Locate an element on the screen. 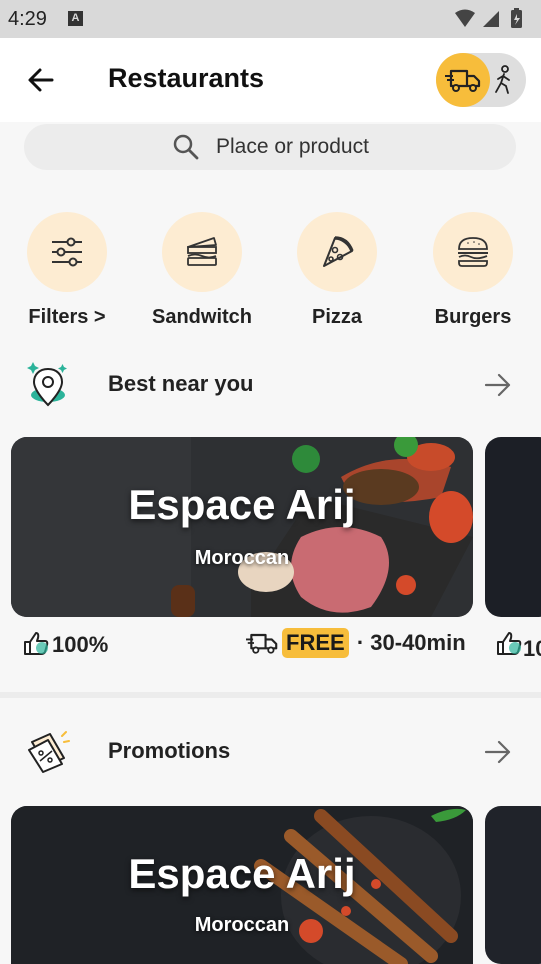 This screenshot has height=964, width=541. sliders-icon is located at coordinates (67, 252).